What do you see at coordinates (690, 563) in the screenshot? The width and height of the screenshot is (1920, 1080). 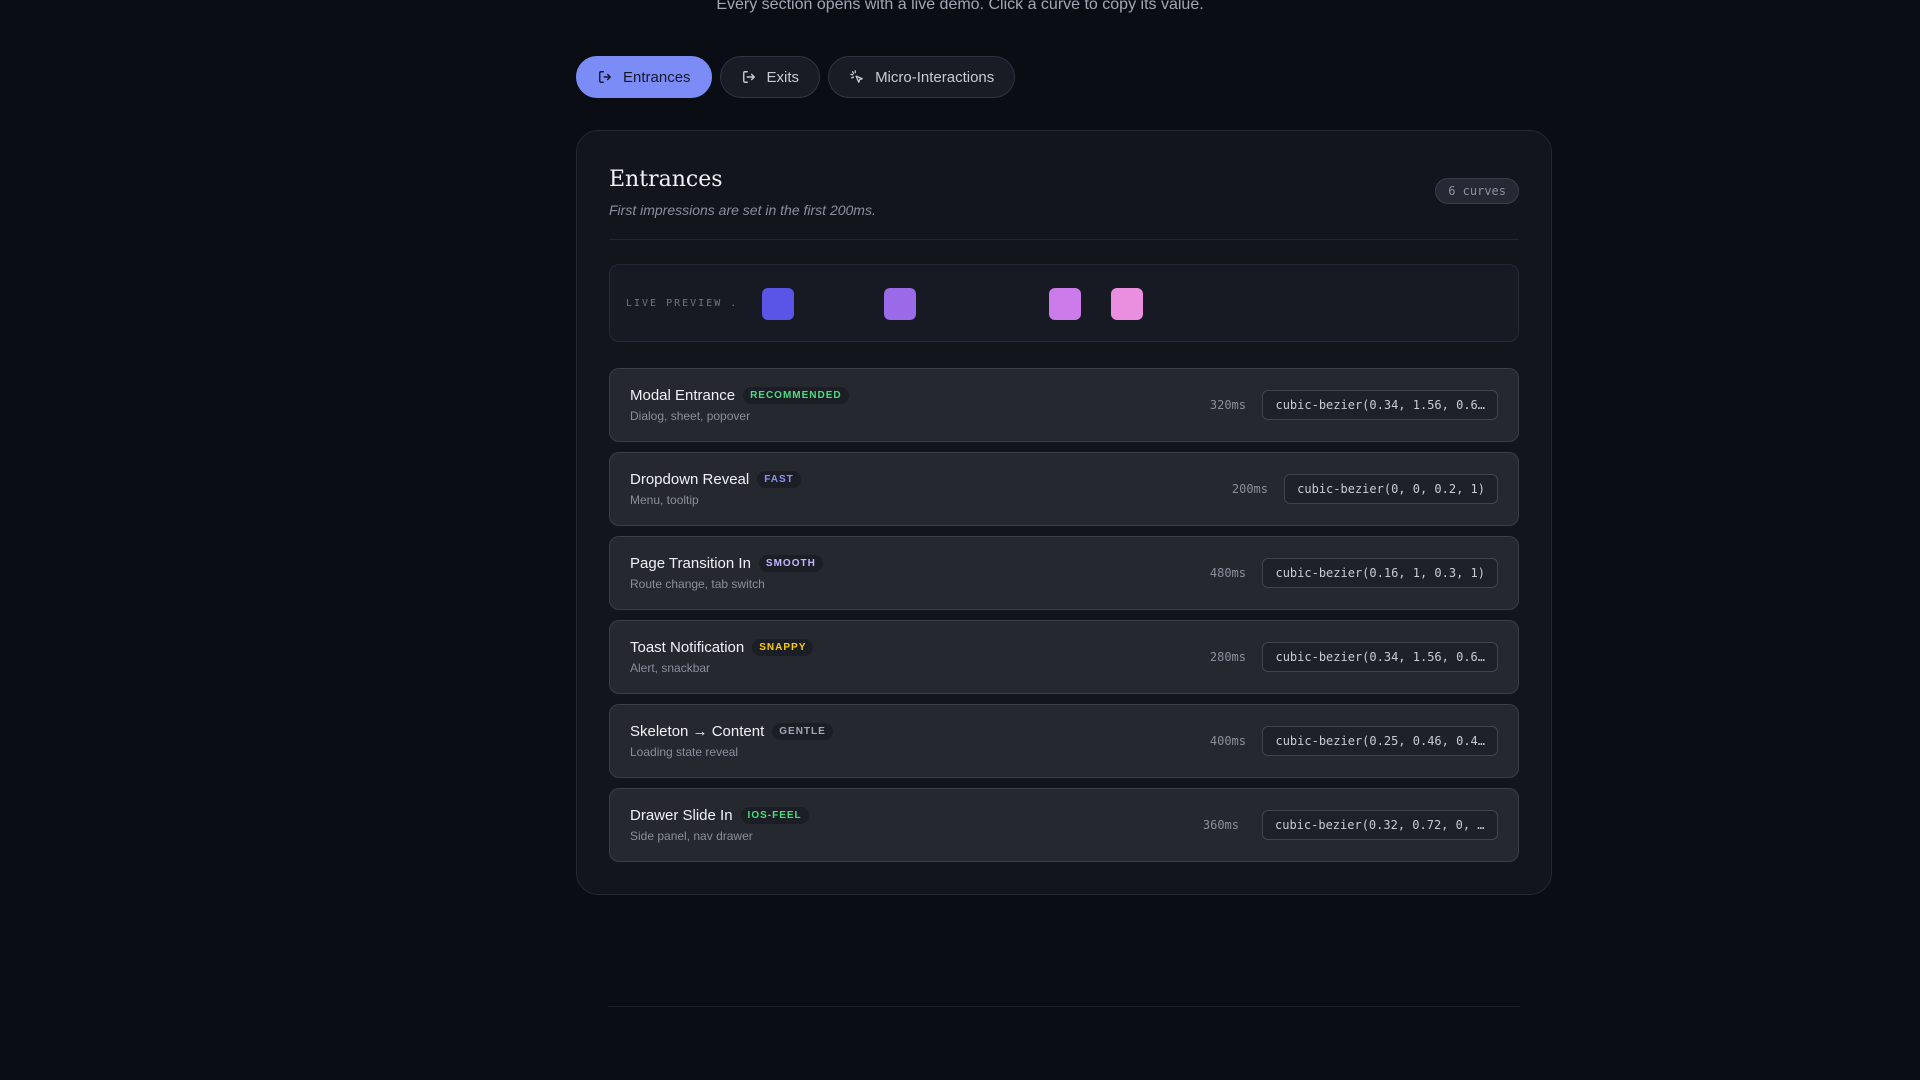 I see `curve-name: Page Transition In` at bounding box center [690, 563].